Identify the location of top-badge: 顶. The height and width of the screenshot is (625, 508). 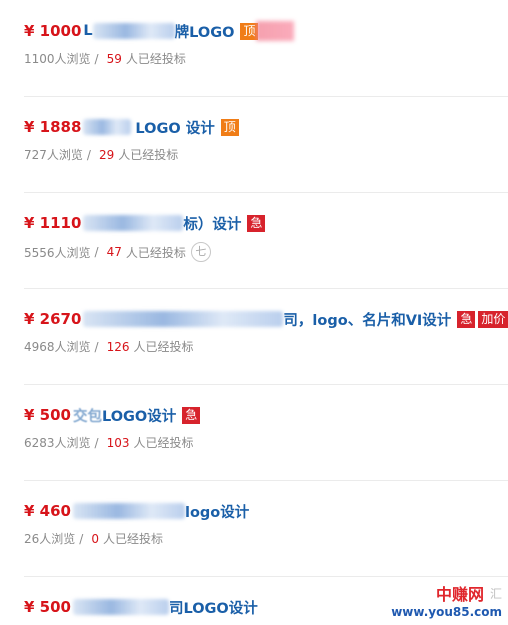
(229, 127).